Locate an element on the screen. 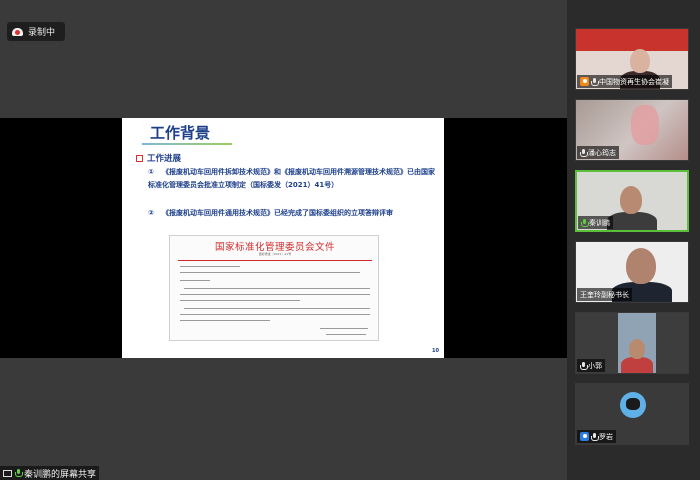 The width and height of the screenshot is (700, 480). recording-label: 录制中 is located at coordinates (42, 33).